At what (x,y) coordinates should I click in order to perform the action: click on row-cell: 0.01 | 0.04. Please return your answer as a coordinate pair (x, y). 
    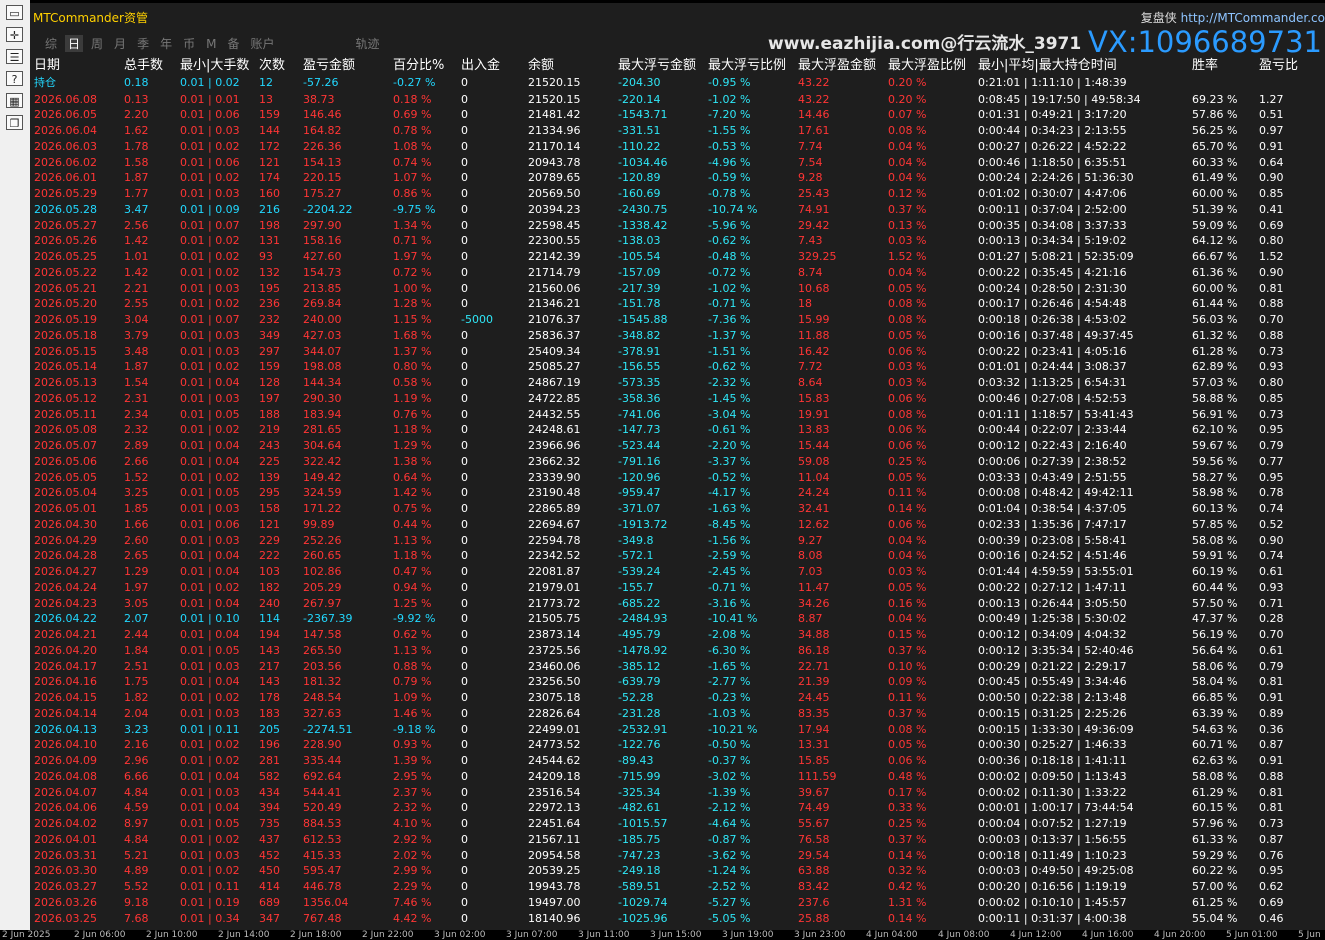
    Looking at the image, I should click on (210, 571).